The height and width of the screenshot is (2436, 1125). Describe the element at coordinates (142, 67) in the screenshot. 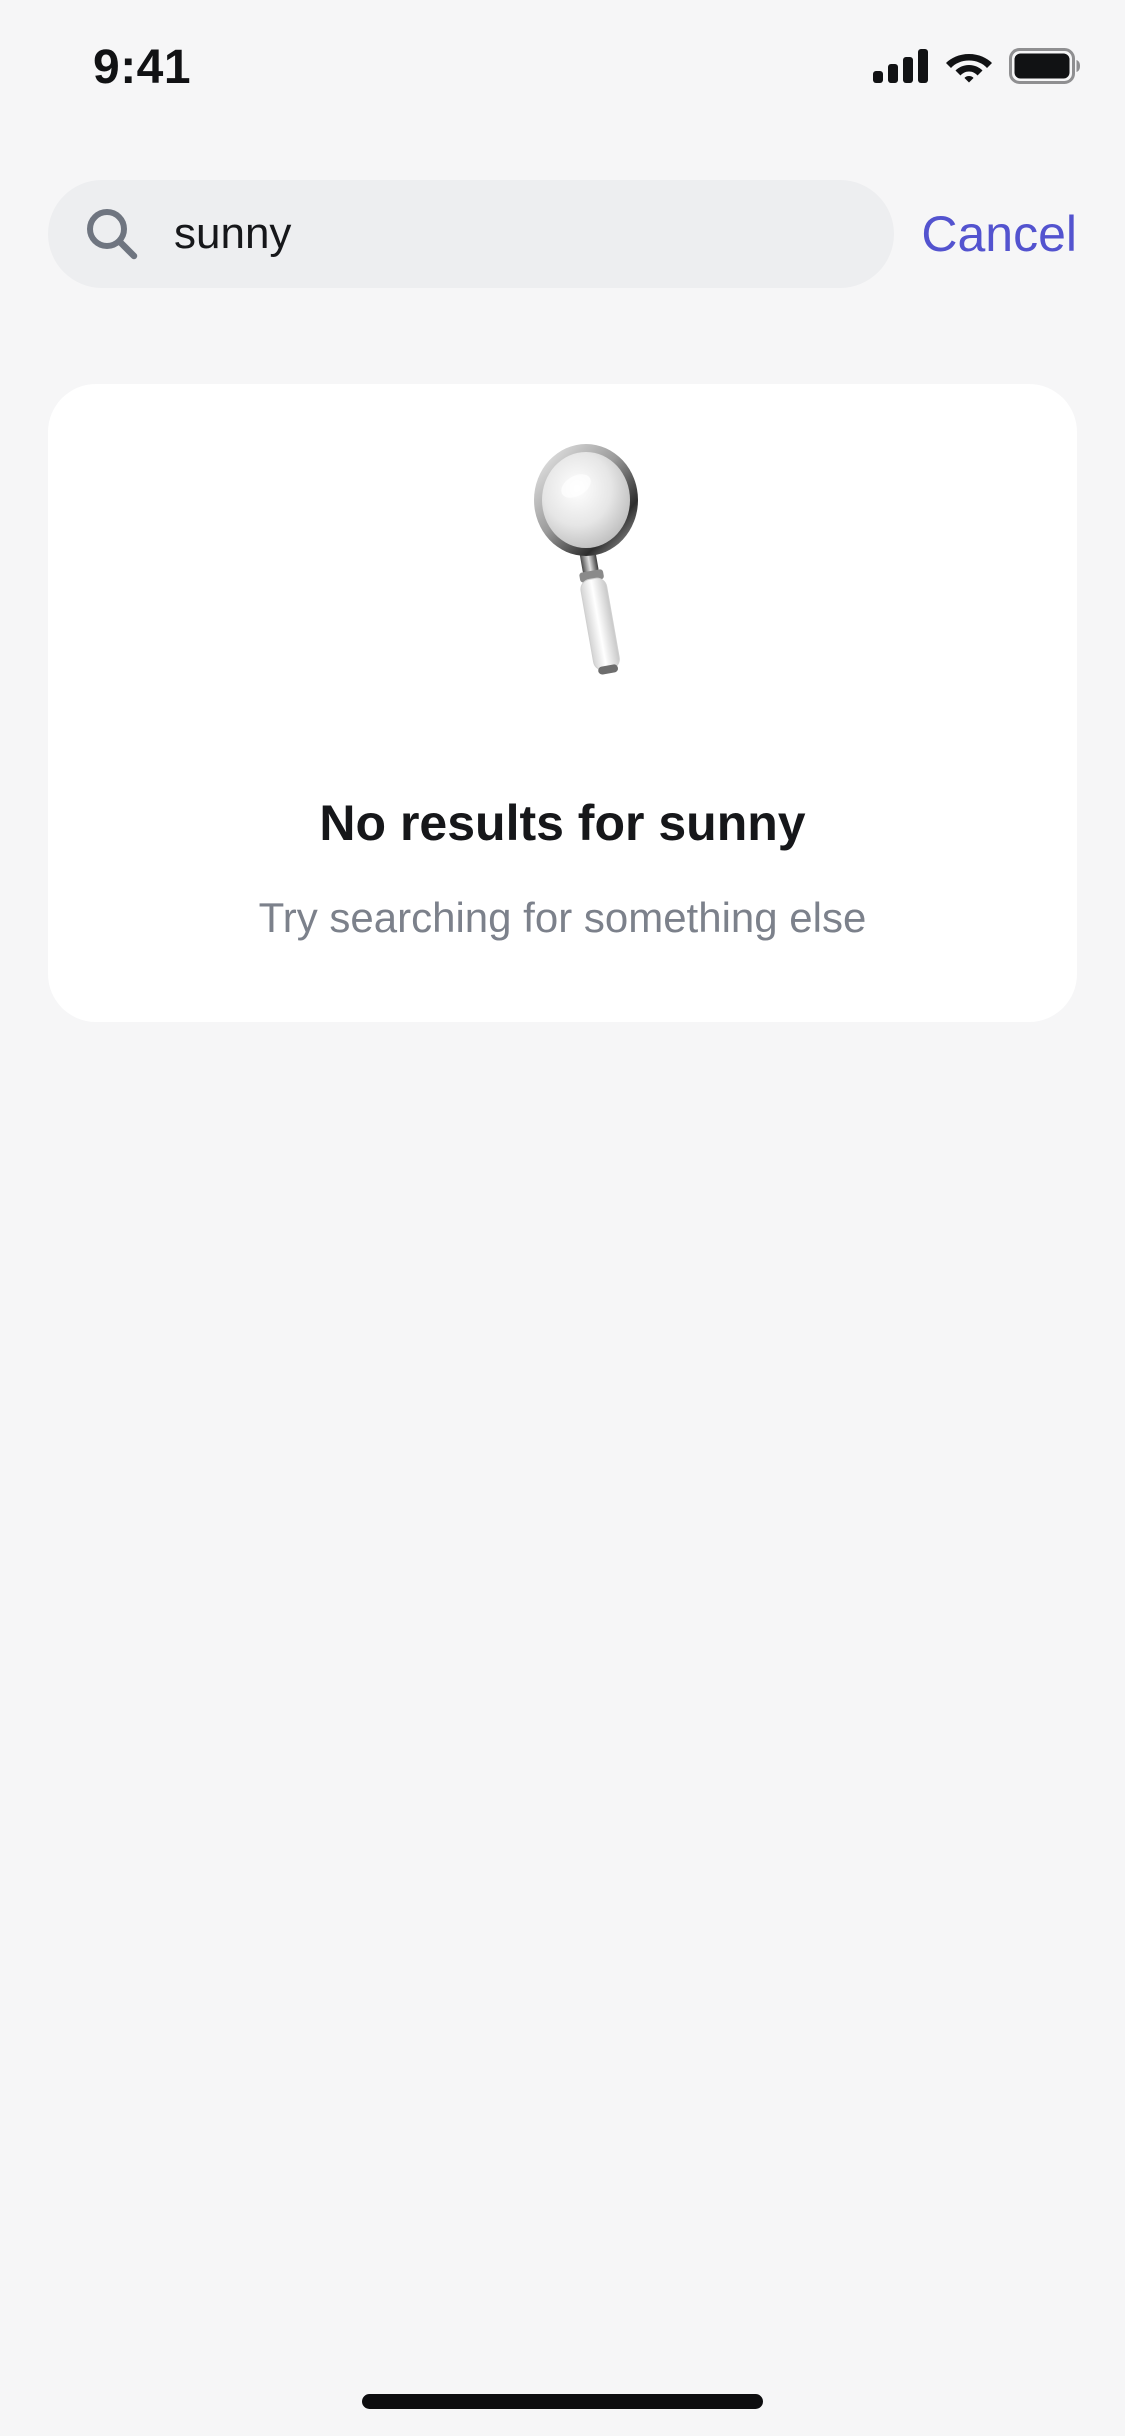

I see `status-time: 9:41` at that location.